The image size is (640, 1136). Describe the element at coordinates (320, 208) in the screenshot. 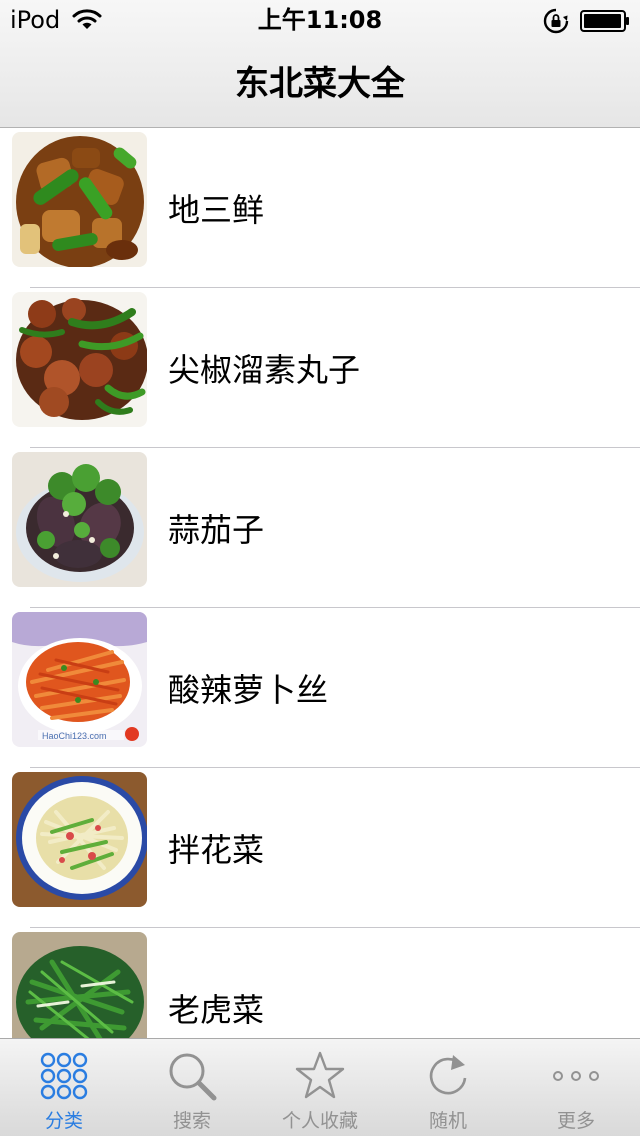

I see `list-item: 地三鲜` at that location.